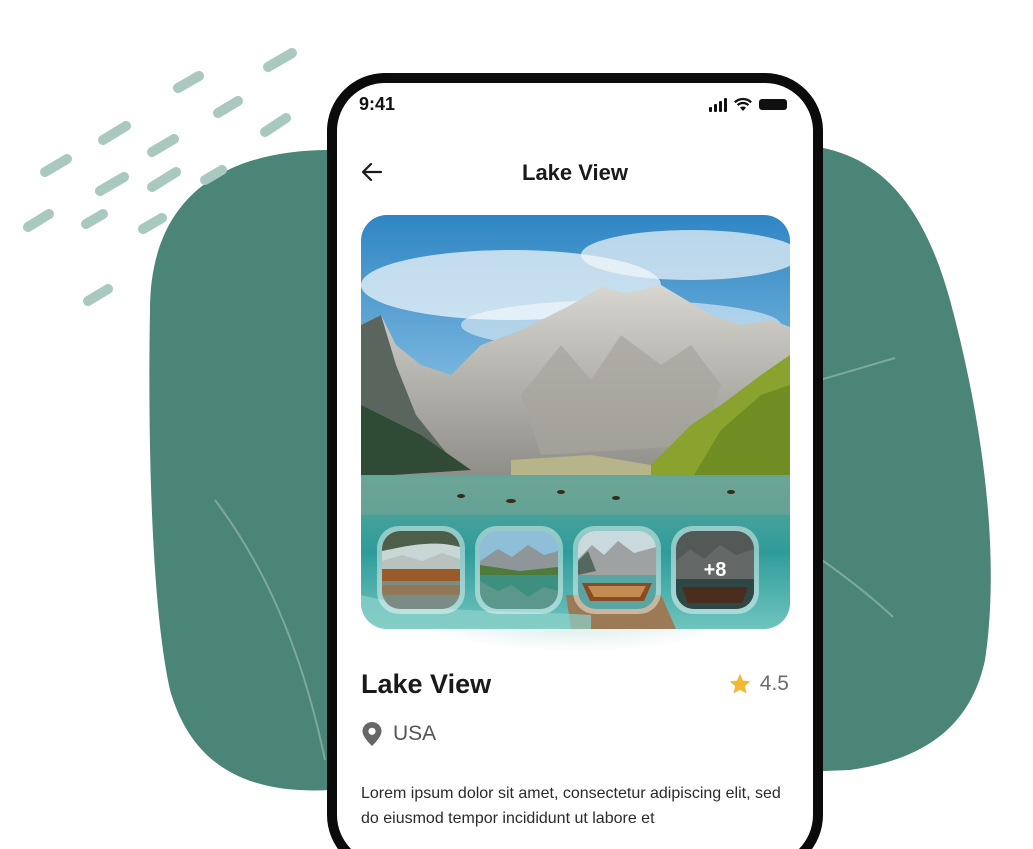 The height and width of the screenshot is (849, 1033). I want to click on signal-icon, so click(718, 105).